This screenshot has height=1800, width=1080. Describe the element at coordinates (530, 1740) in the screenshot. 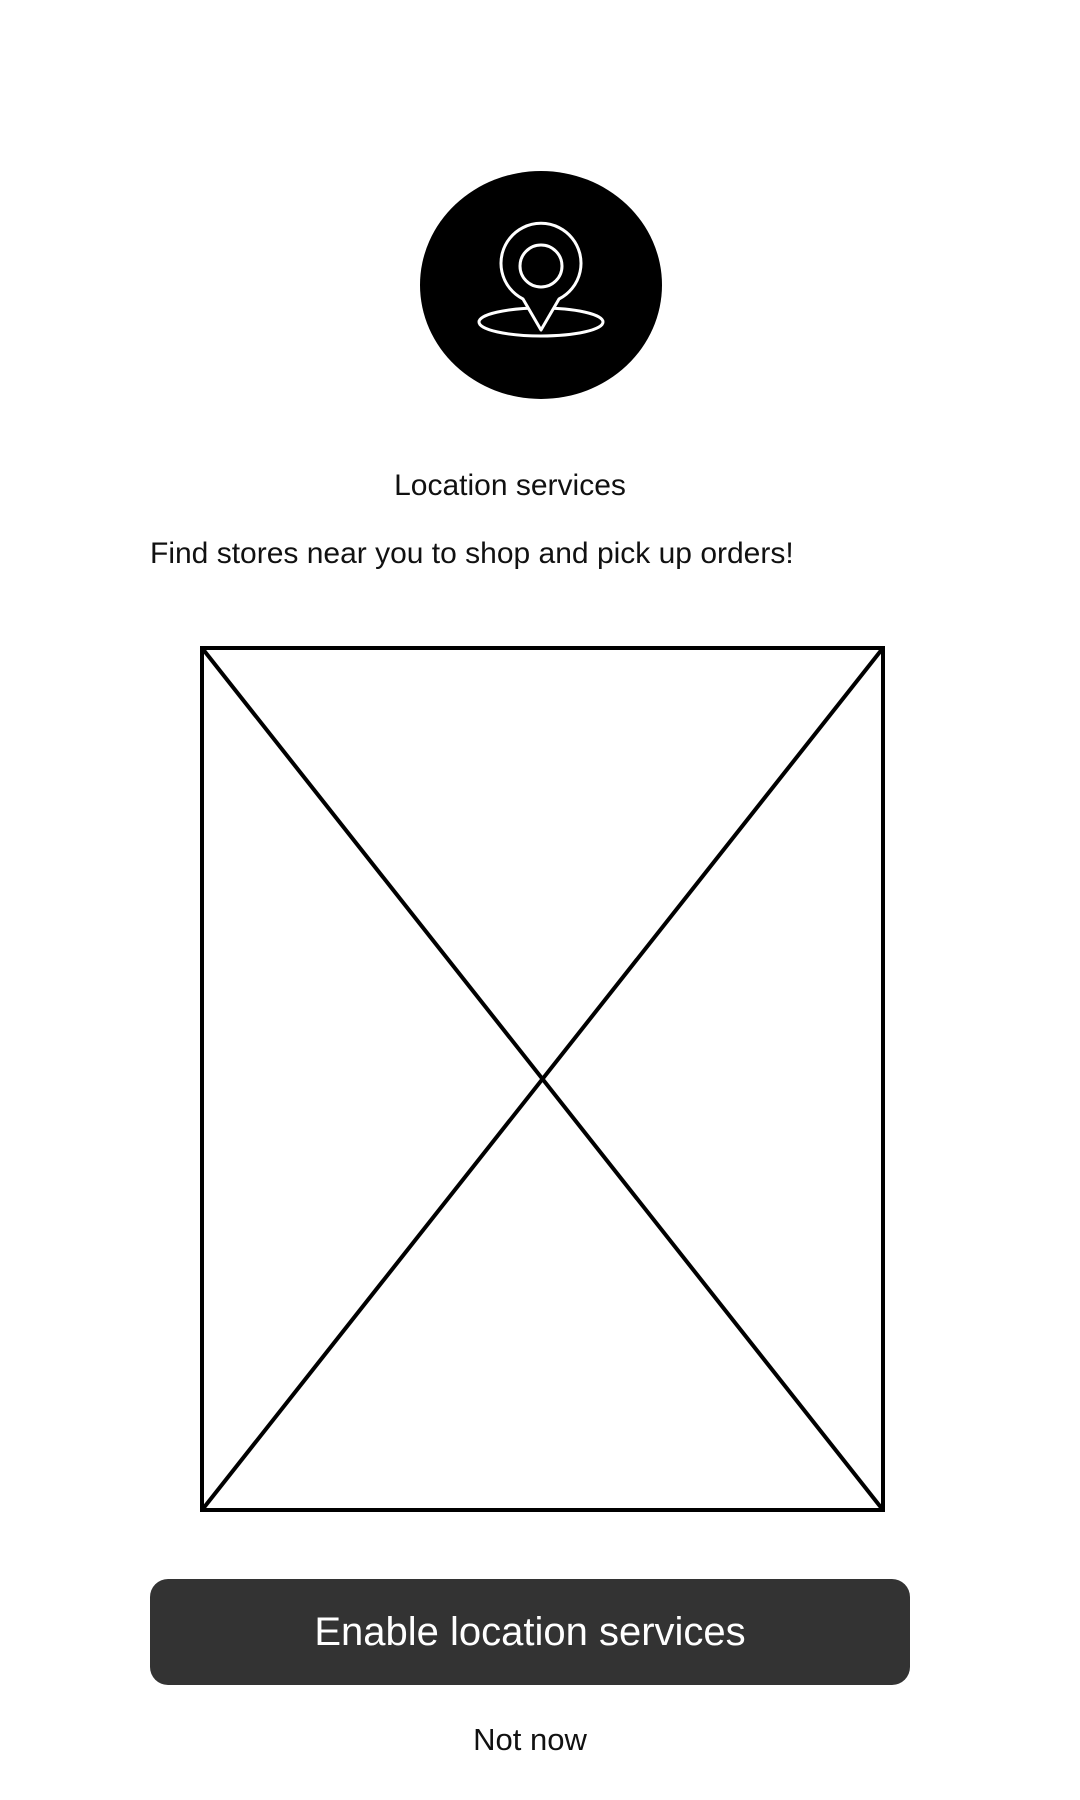

I see `not-now-button: Not now` at that location.